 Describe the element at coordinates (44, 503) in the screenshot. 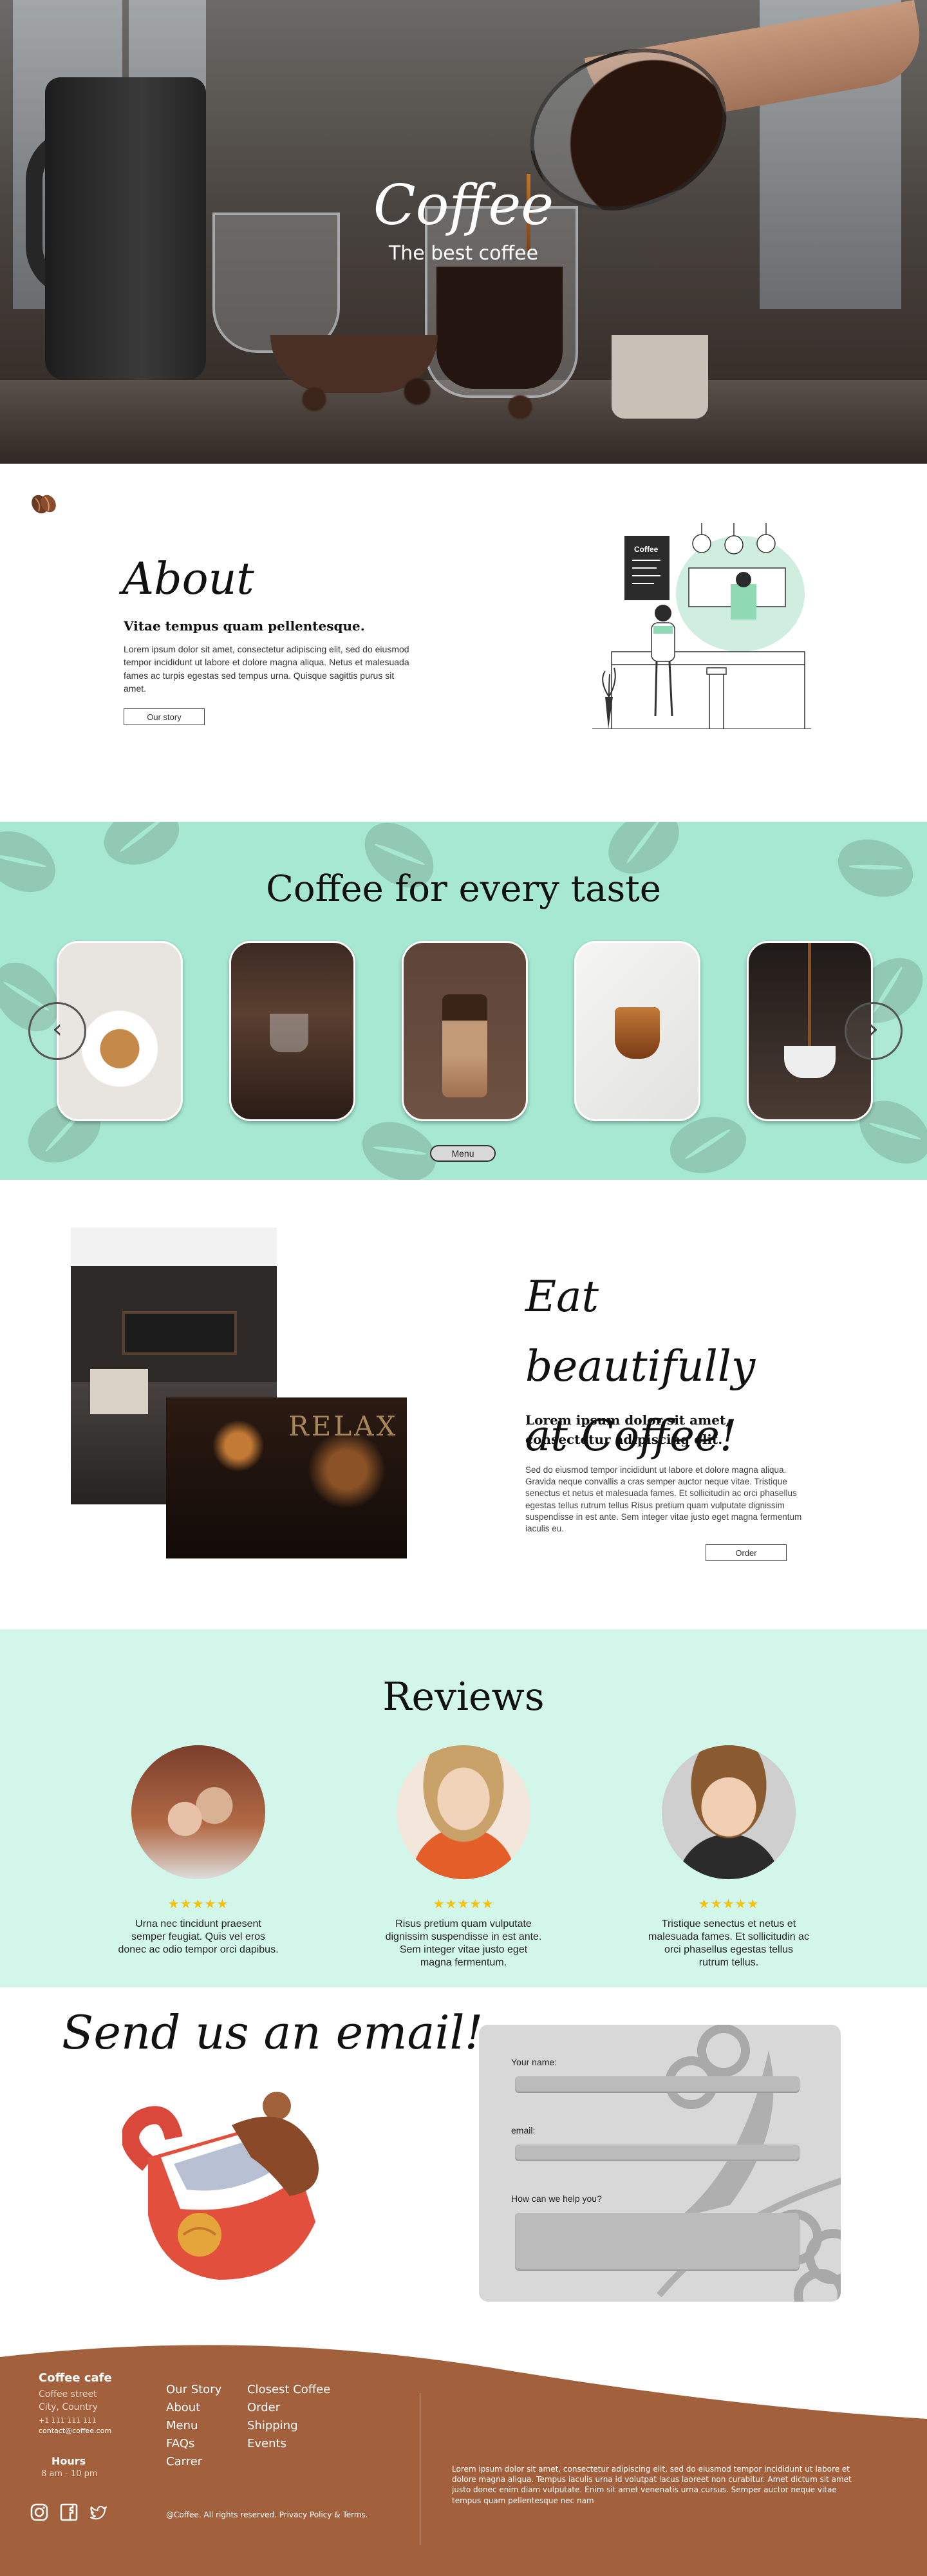

I see `coffee-bean-logo-icon` at that location.